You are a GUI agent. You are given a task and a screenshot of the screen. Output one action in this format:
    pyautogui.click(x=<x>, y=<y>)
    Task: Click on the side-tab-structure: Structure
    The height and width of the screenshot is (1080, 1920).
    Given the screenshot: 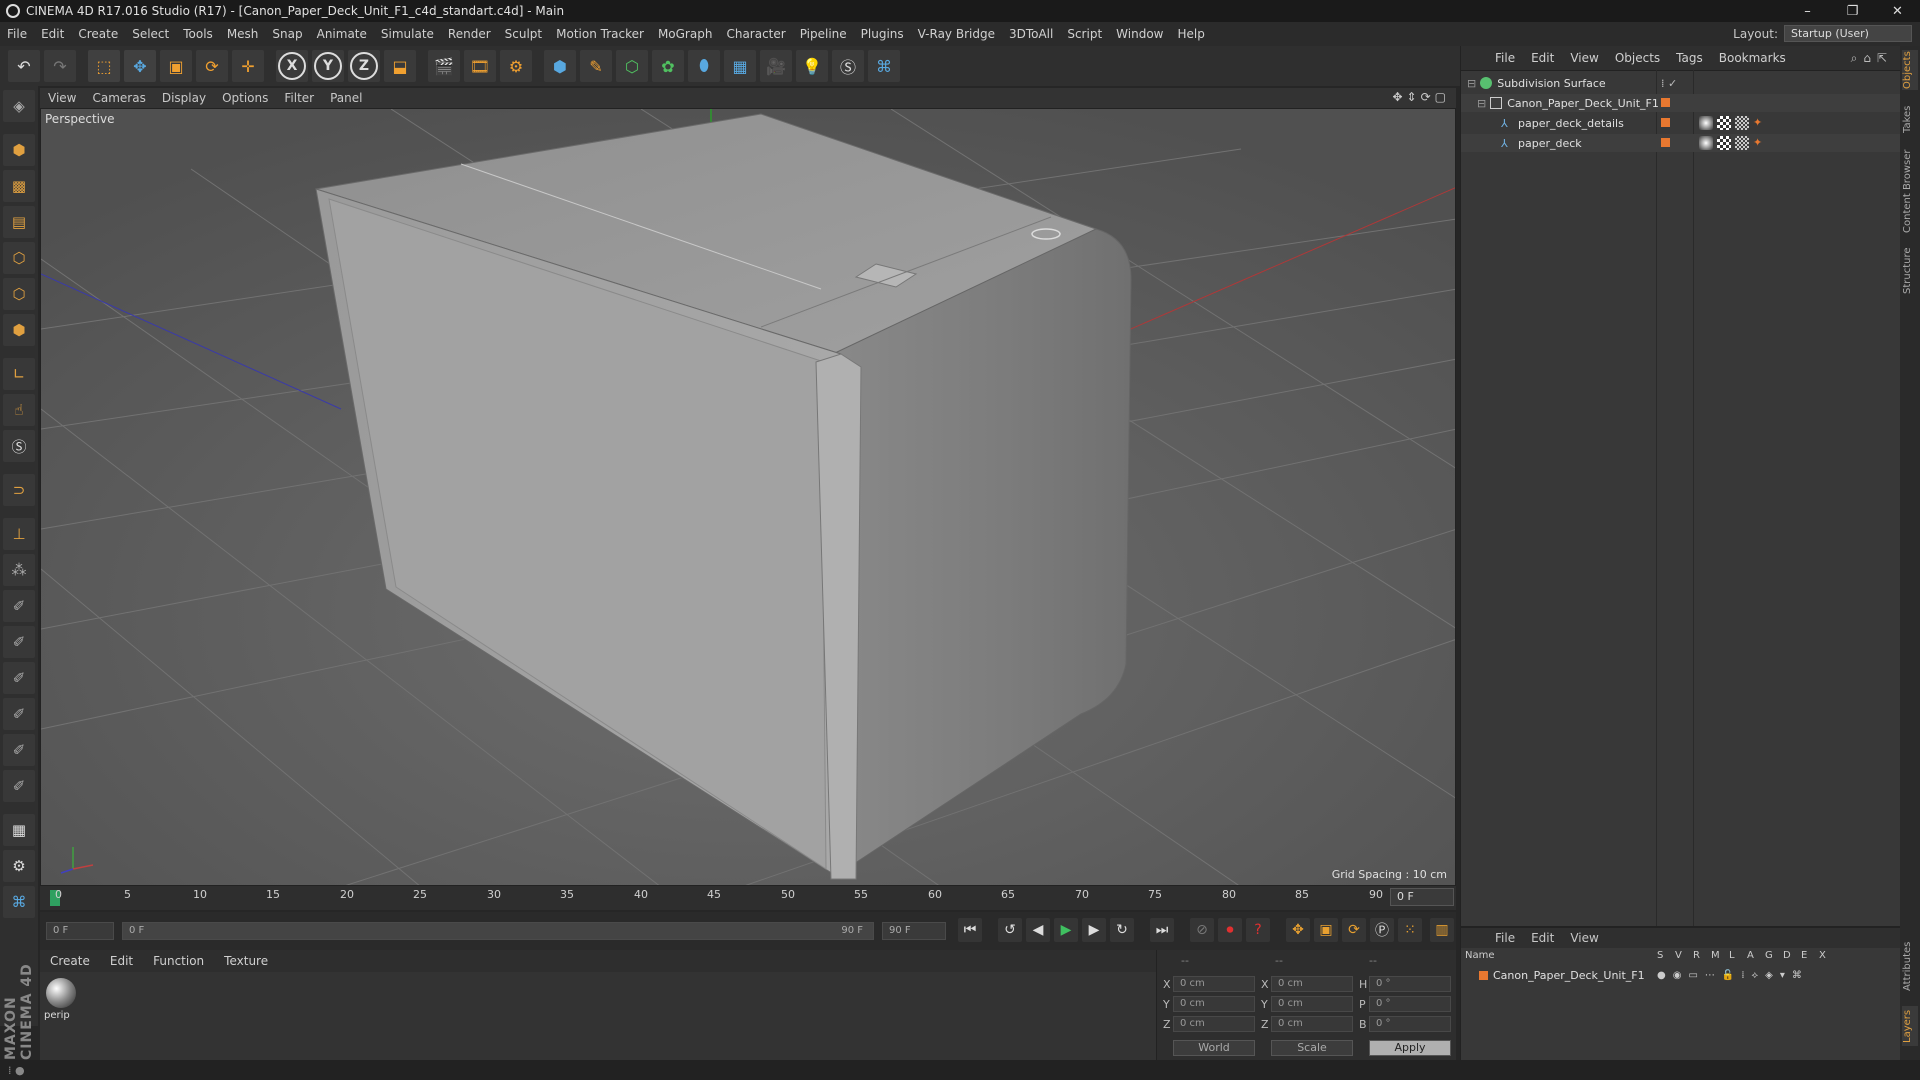 What is the action you would take?
    pyautogui.click(x=1910, y=271)
    